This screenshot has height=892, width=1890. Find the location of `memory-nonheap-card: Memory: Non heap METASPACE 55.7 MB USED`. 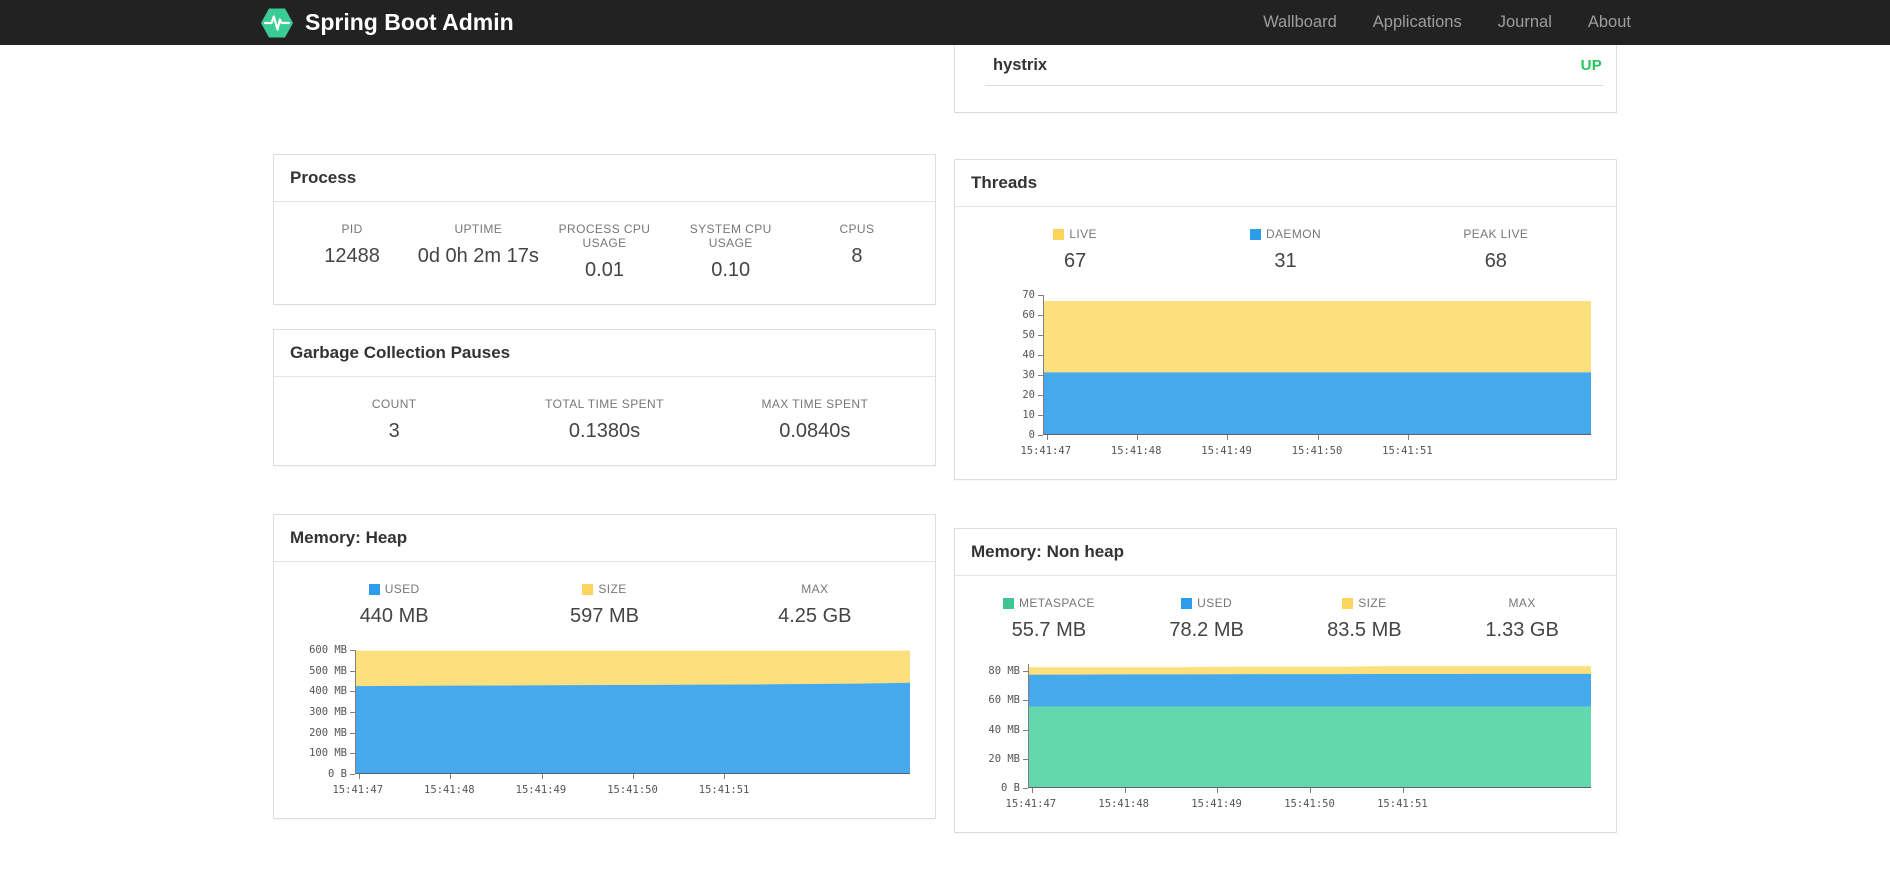

memory-nonheap-card: Memory: Non heap METASPACE 55.7 MB USED is located at coordinates (1285, 680).